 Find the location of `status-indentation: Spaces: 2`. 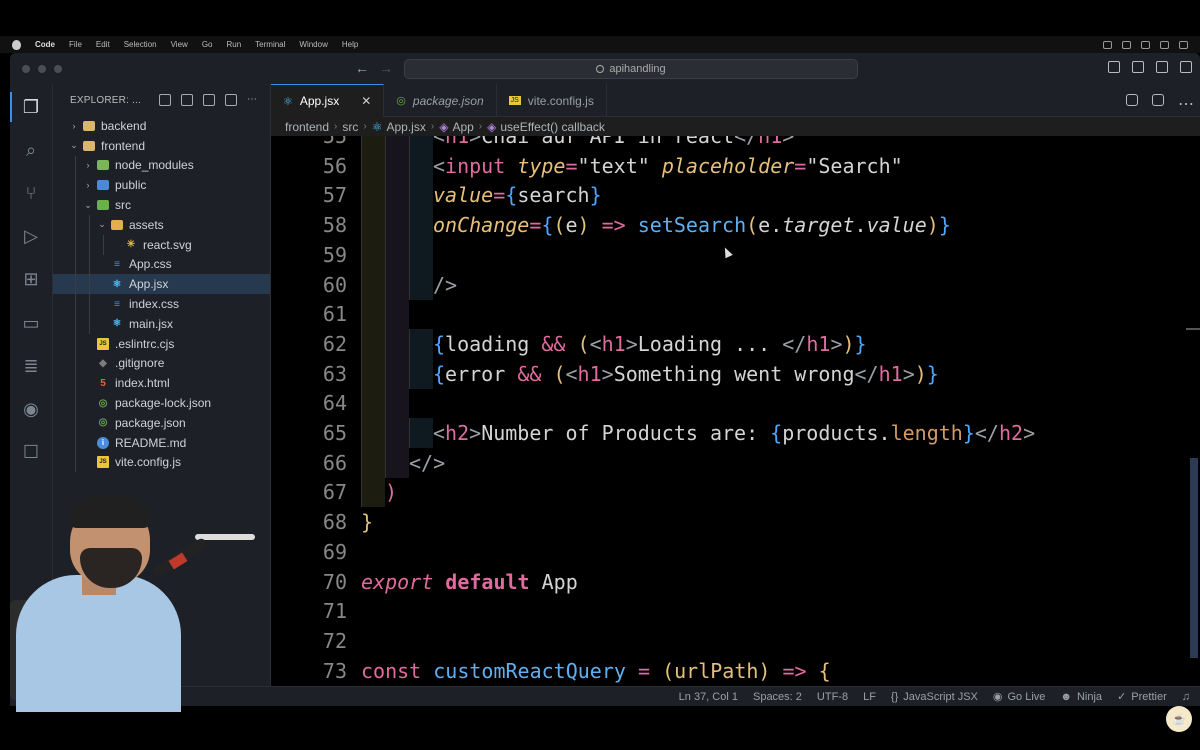

status-indentation: Spaces: 2 is located at coordinates (777, 697).